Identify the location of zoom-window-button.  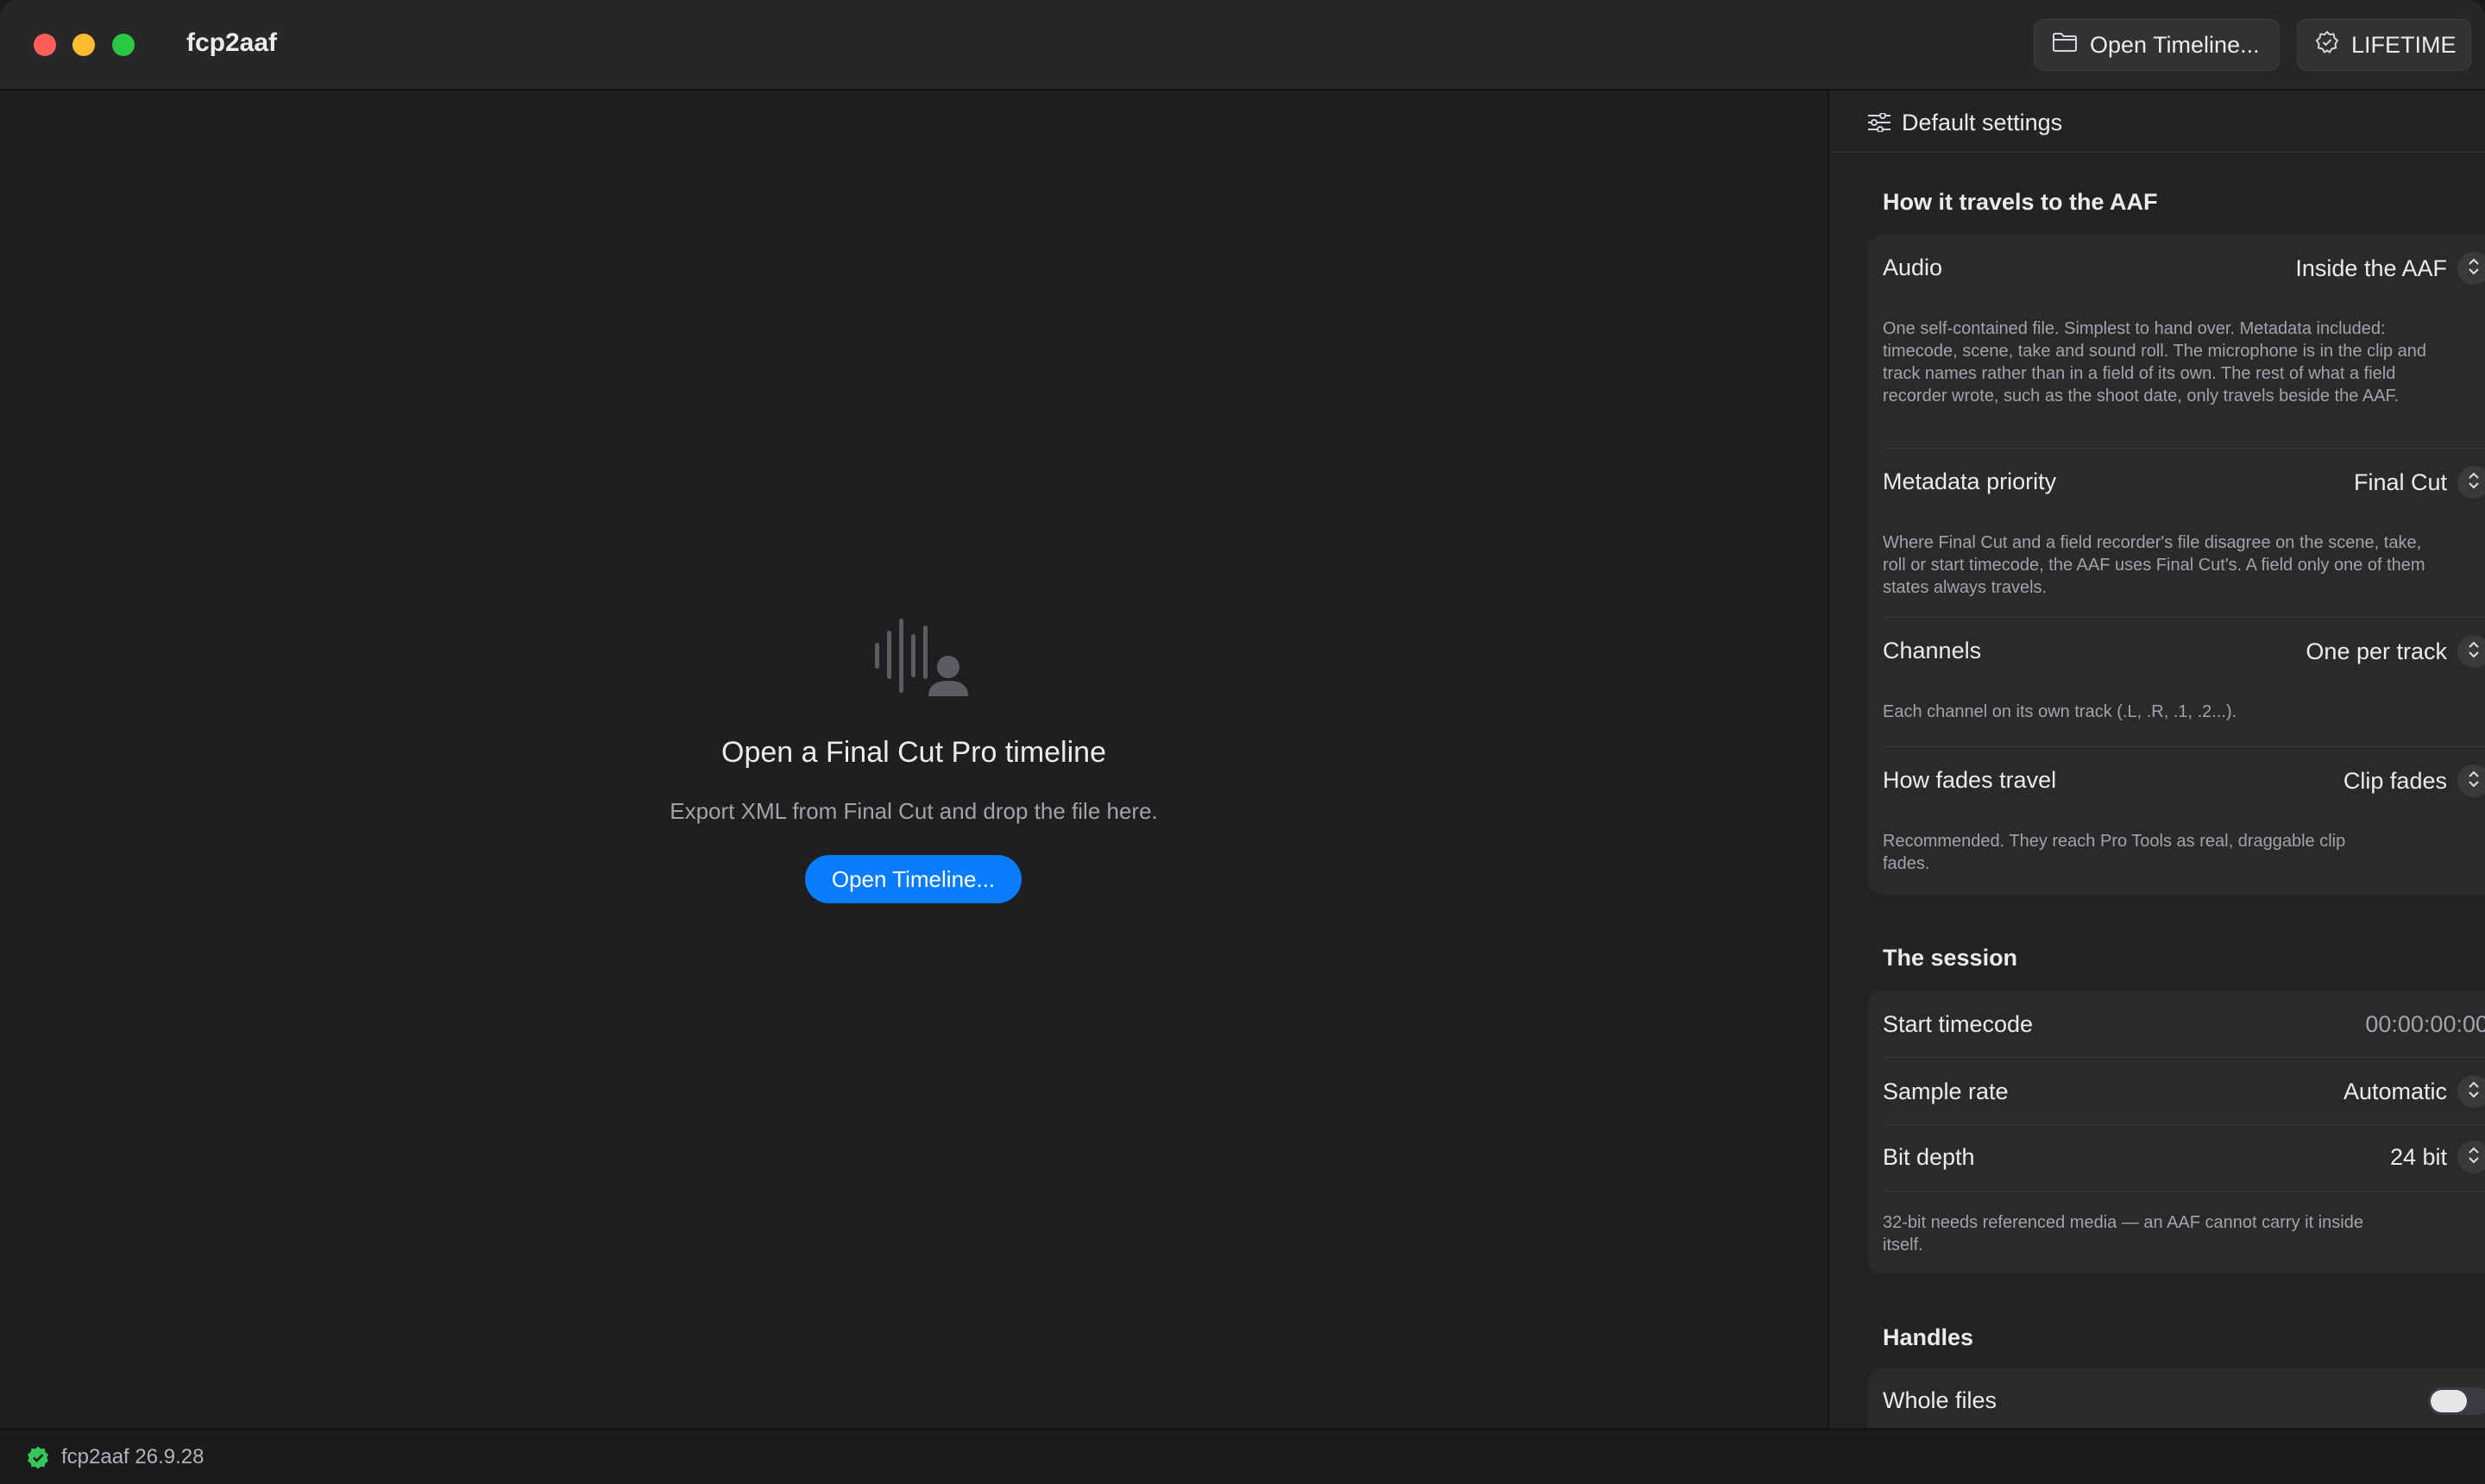
(124, 45).